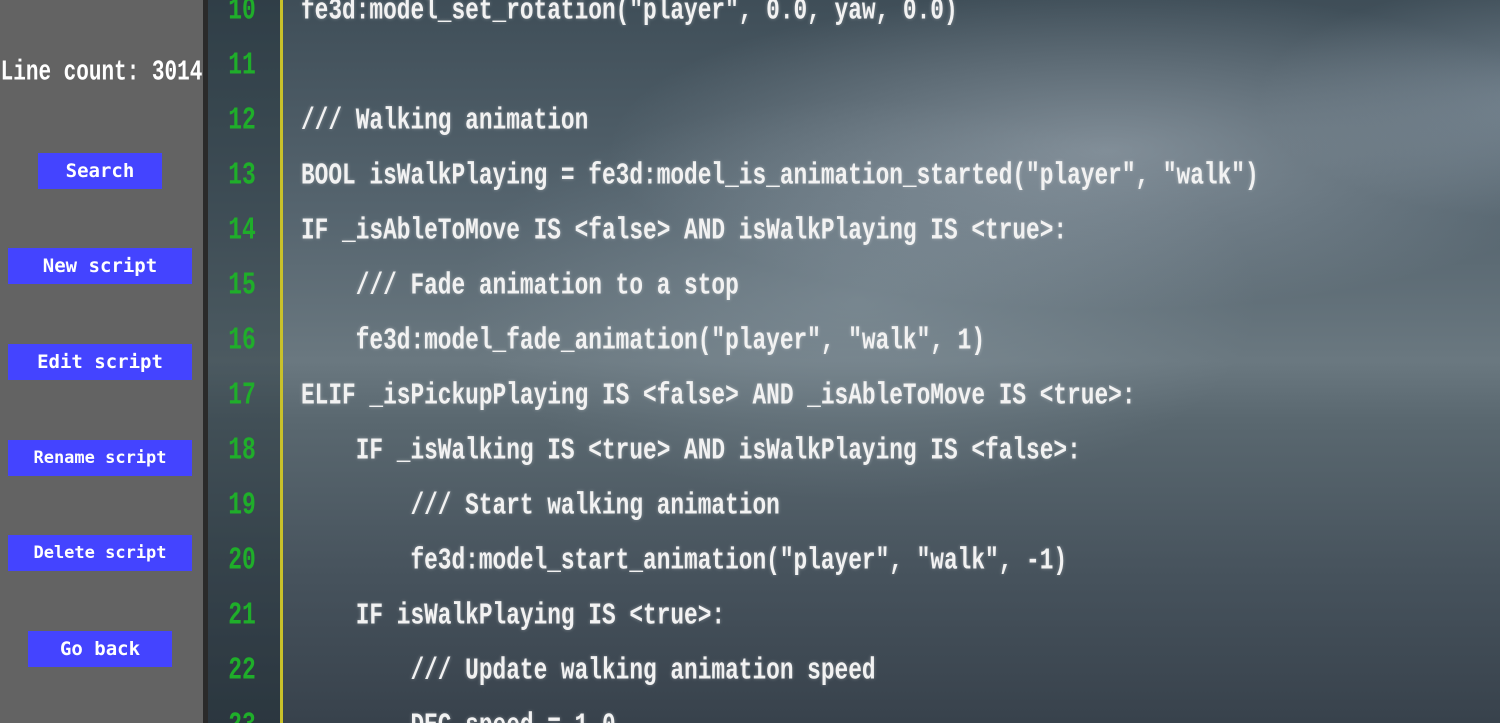 Image resolution: width=1500 pixels, height=723 pixels. What do you see at coordinates (540, 505) in the screenshot?
I see `code-text: /// Start walking animation` at bounding box center [540, 505].